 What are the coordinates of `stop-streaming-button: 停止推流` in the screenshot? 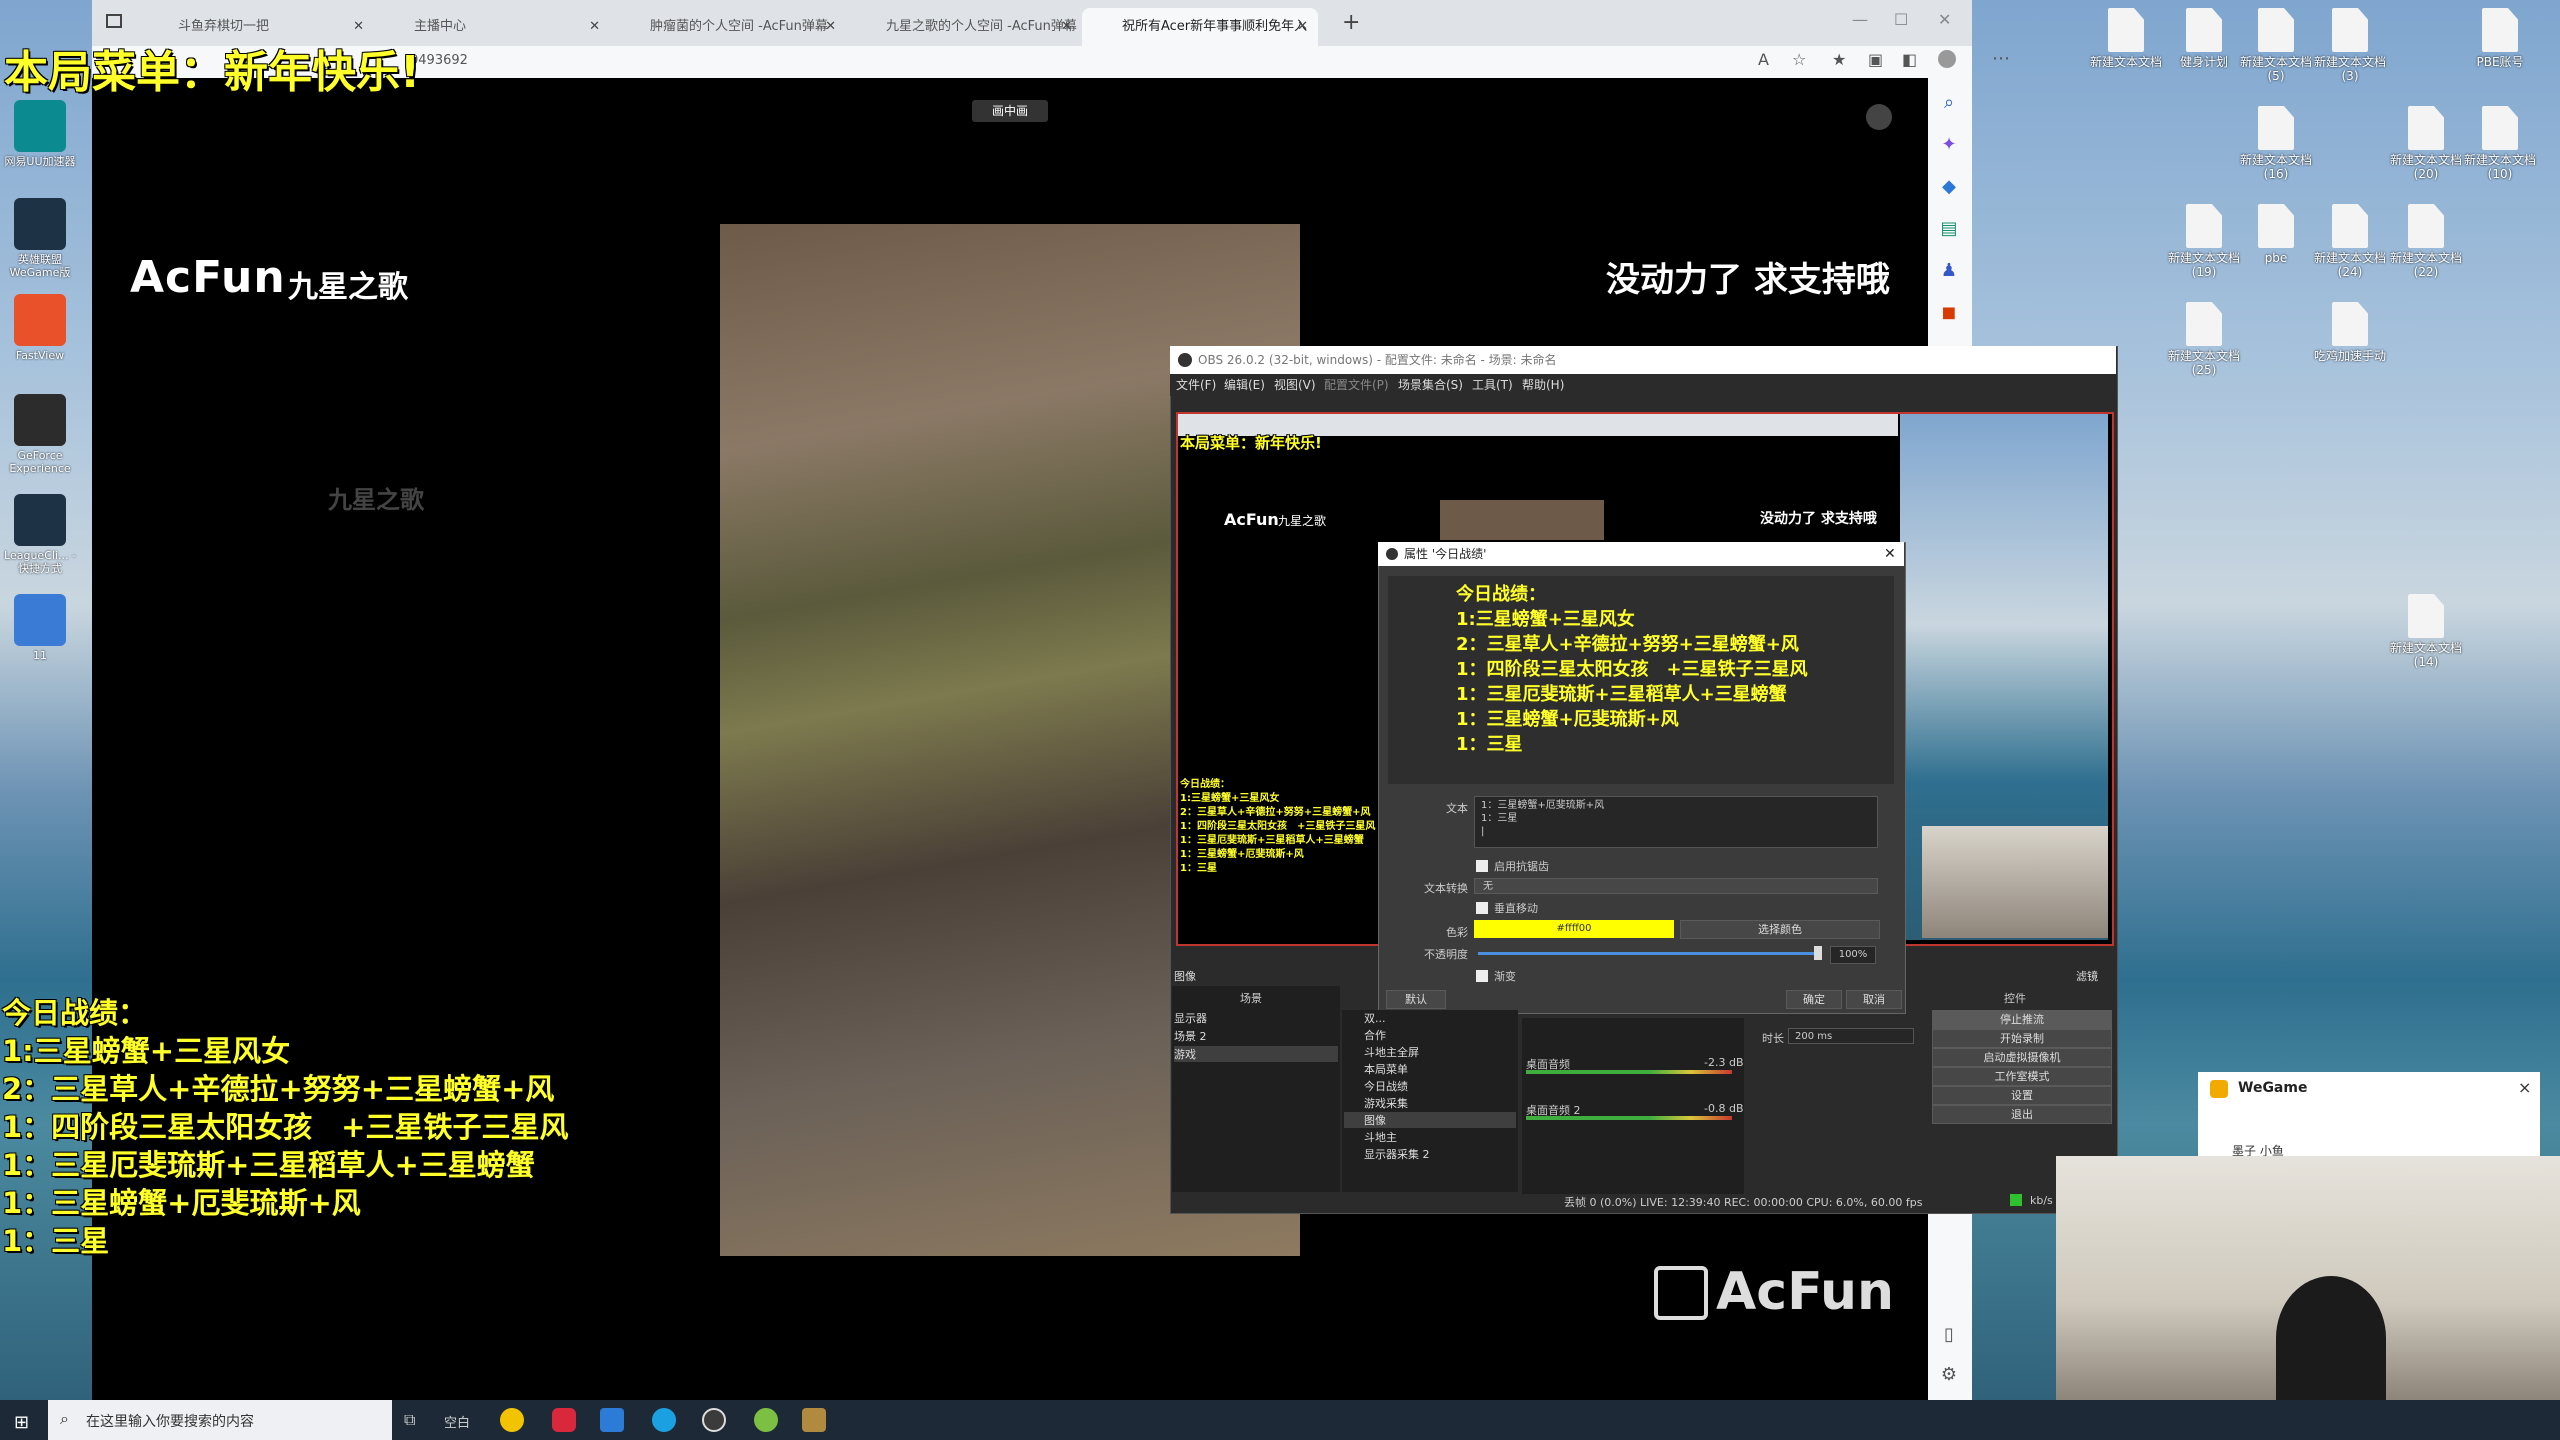 It's located at (2022, 1019).